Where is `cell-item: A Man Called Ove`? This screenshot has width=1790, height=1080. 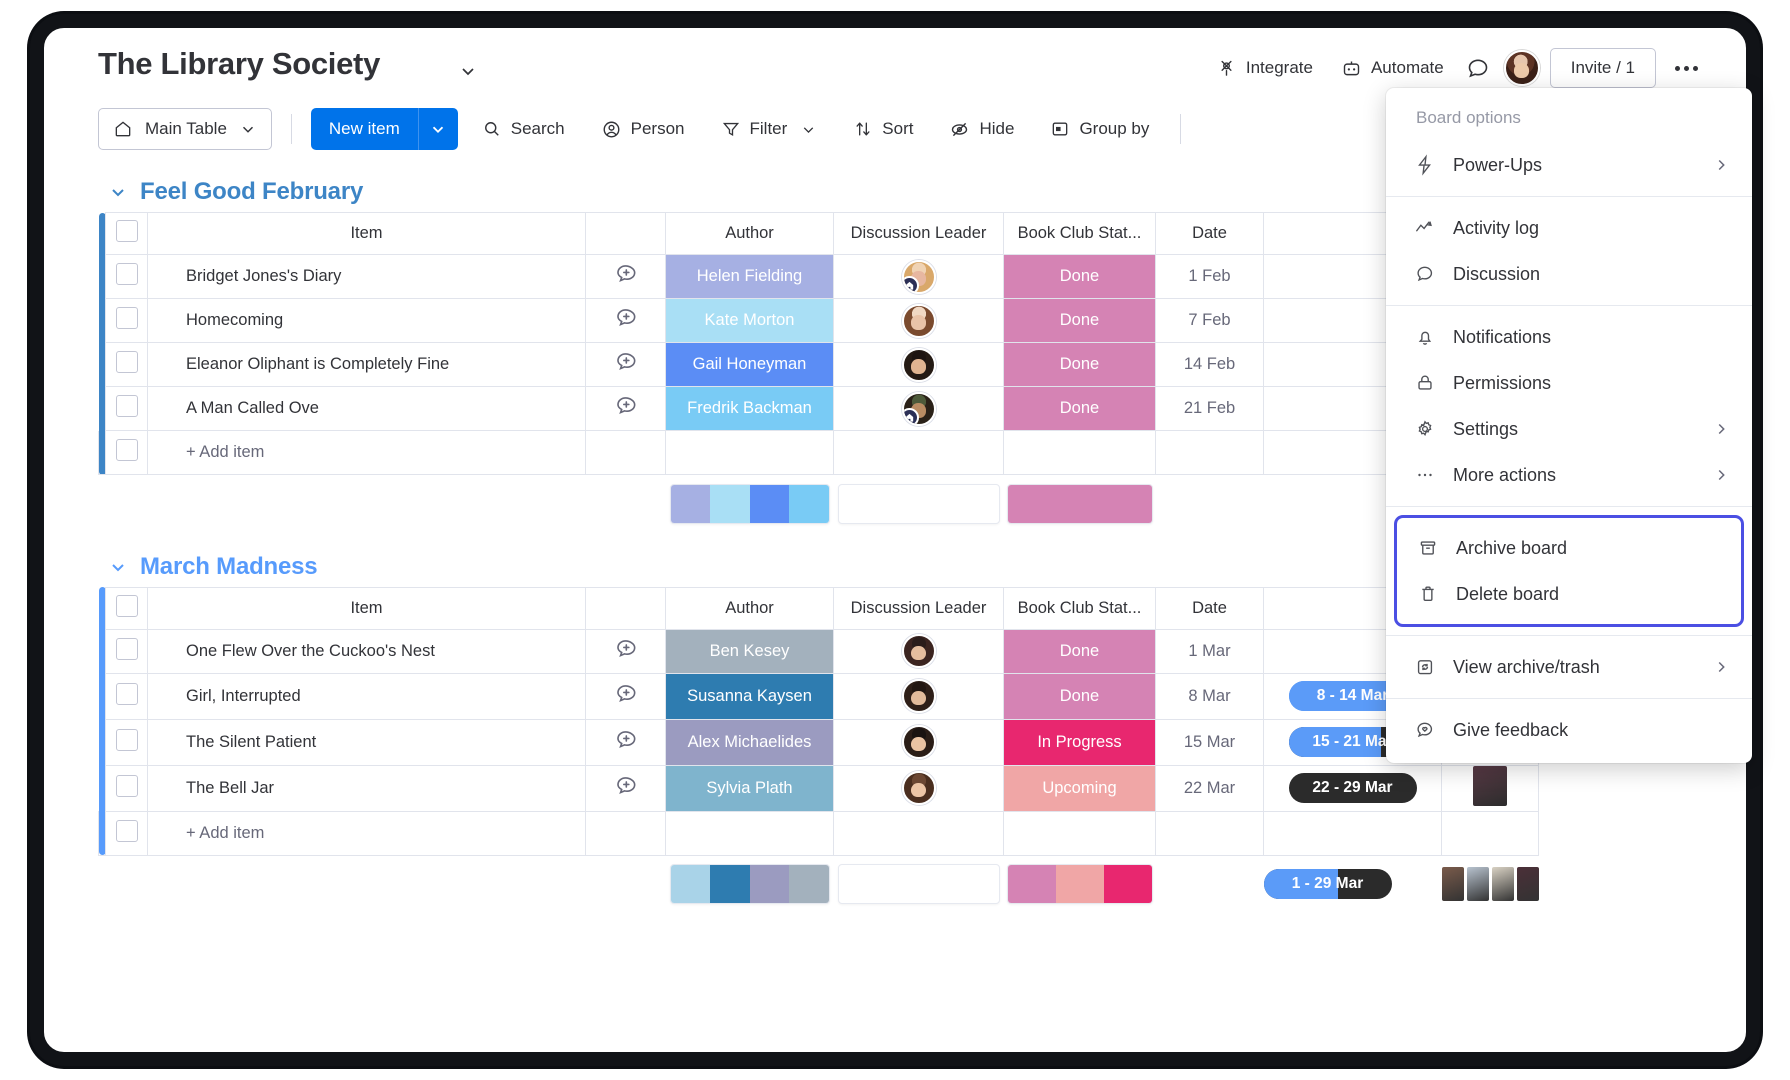 cell-item: A Man Called Ove is located at coordinates (366, 408).